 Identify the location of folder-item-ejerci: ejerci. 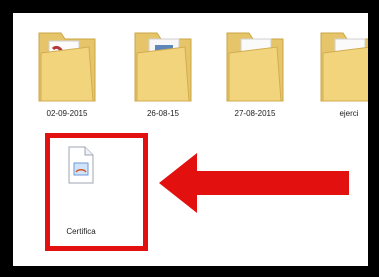
(339, 74).